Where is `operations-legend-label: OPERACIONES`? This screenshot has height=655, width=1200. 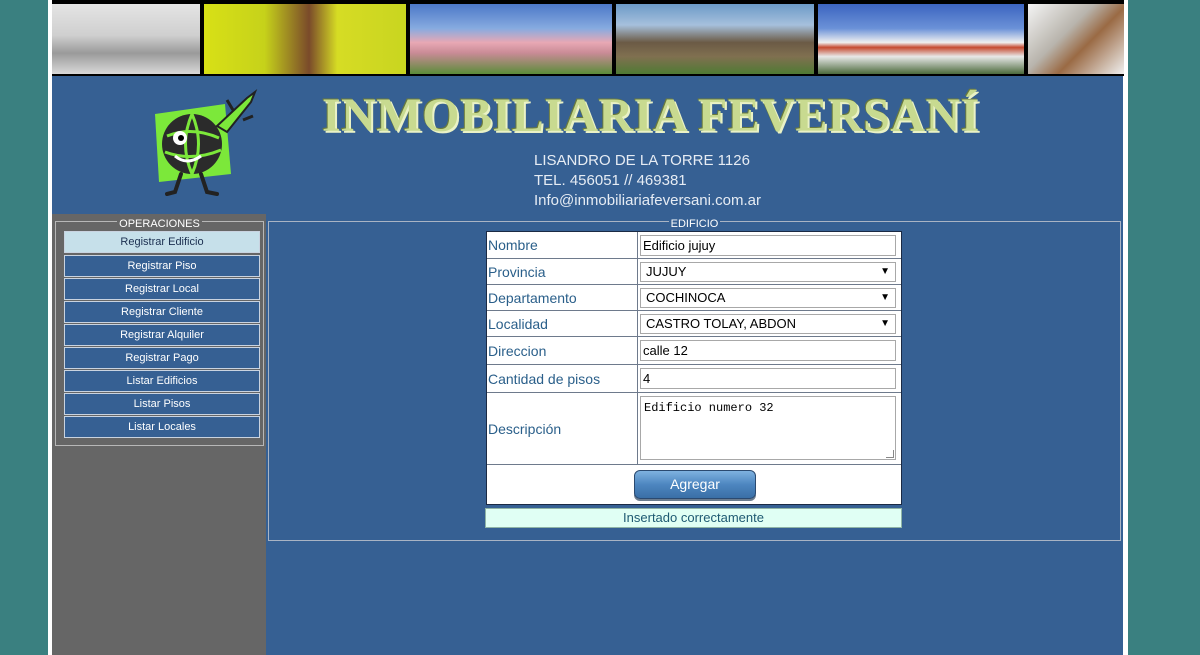 operations-legend-label: OPERACIONES is located at coordinates (159, 224).